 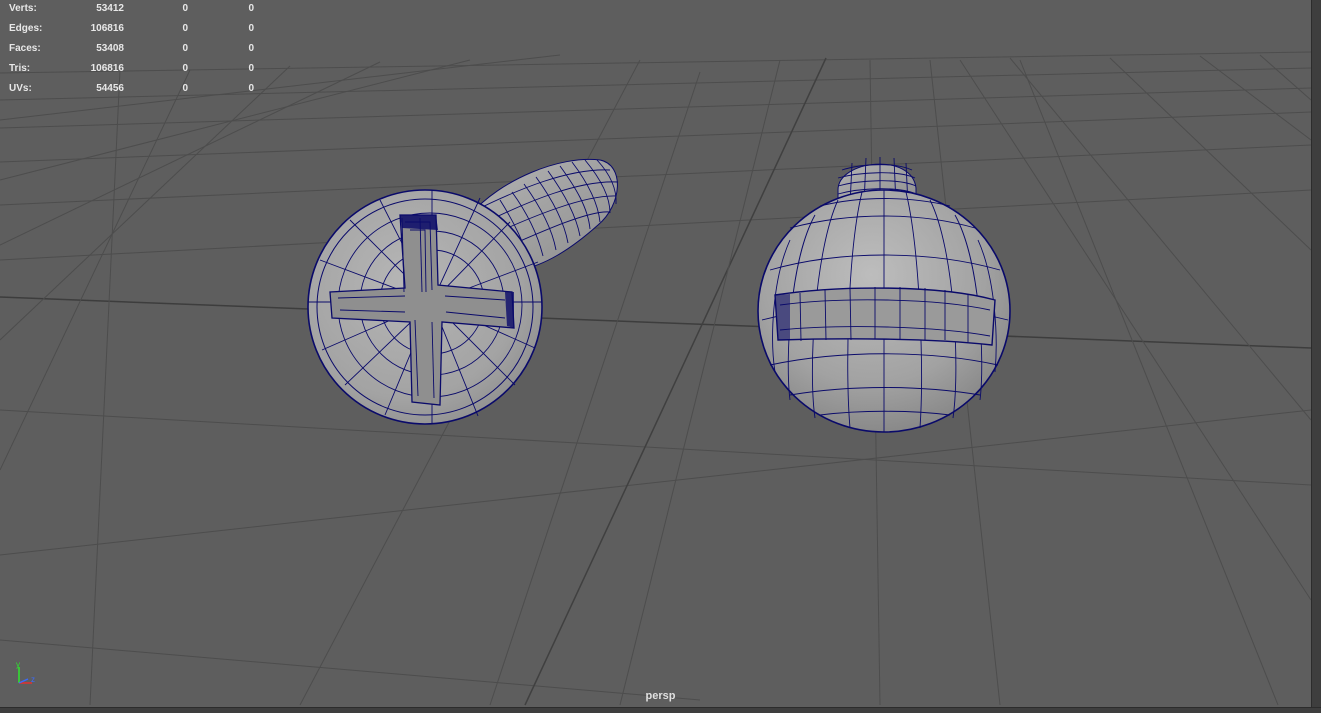 What do you see at coordinates (26, 28) in the screenshot?
I see `hud-label: Edges:` at bounding box center [26, 28].